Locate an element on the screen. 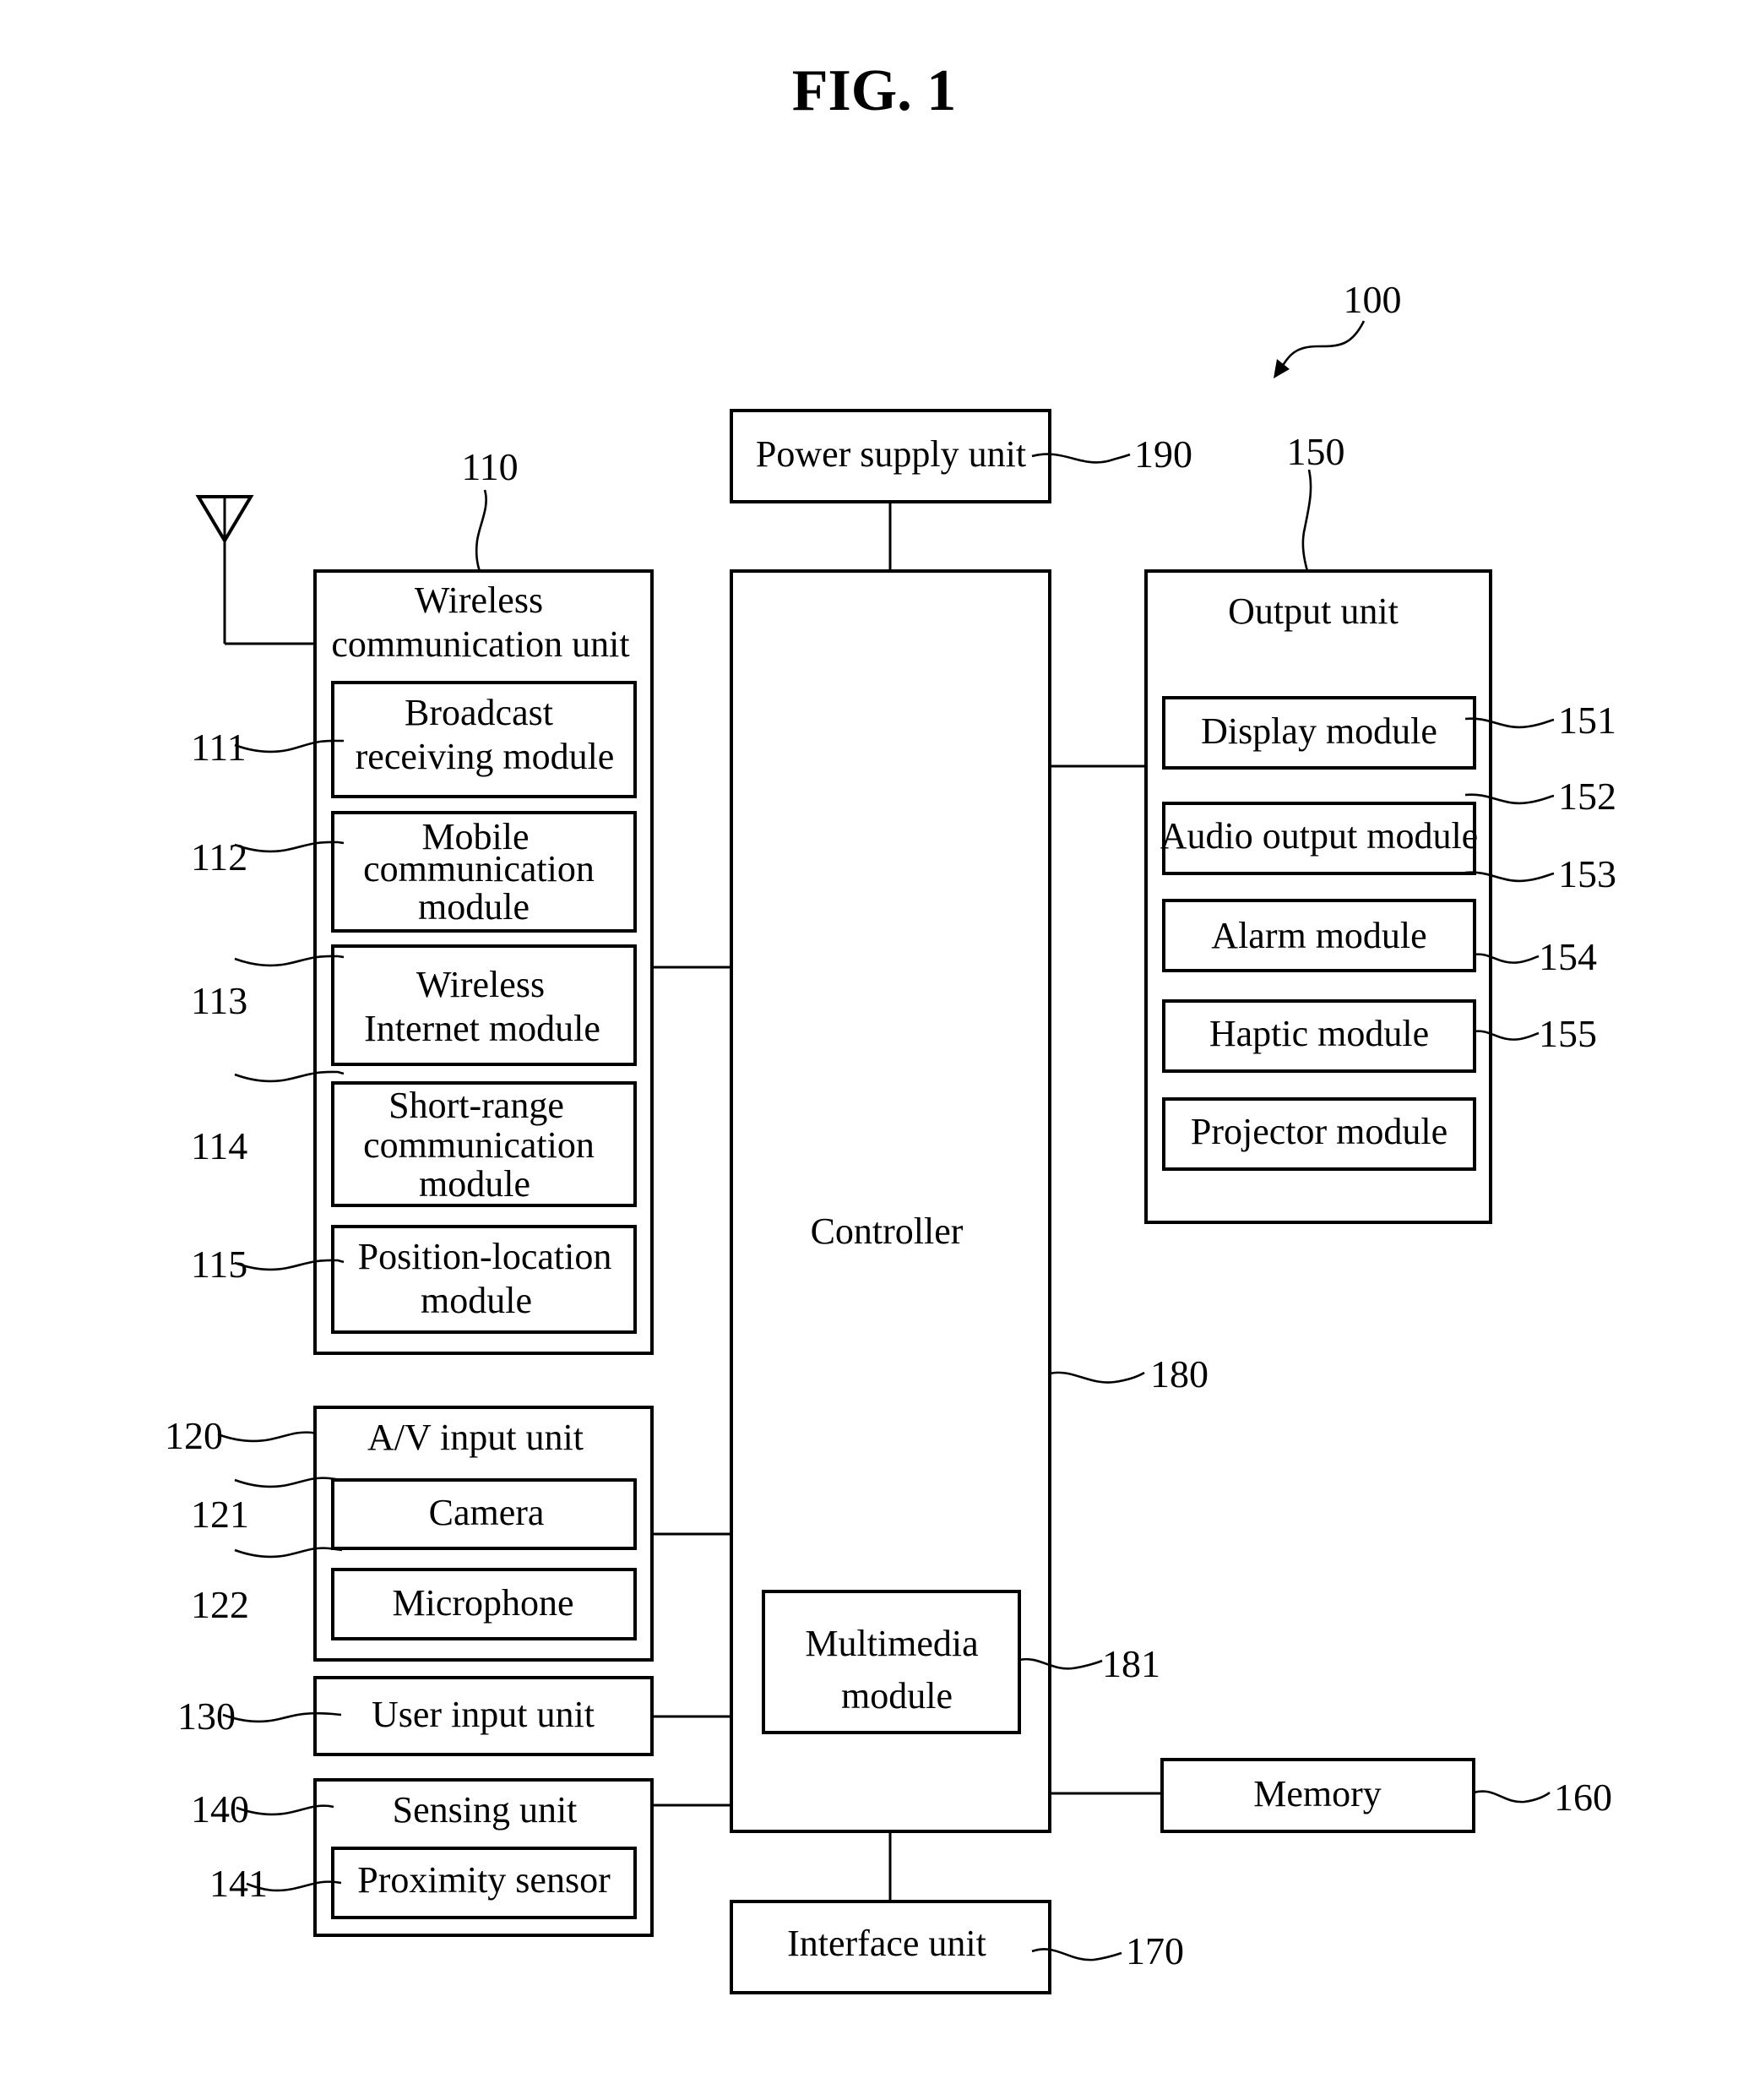  multimedia-module: Multimedia module is located at coordinates (891, 1662).